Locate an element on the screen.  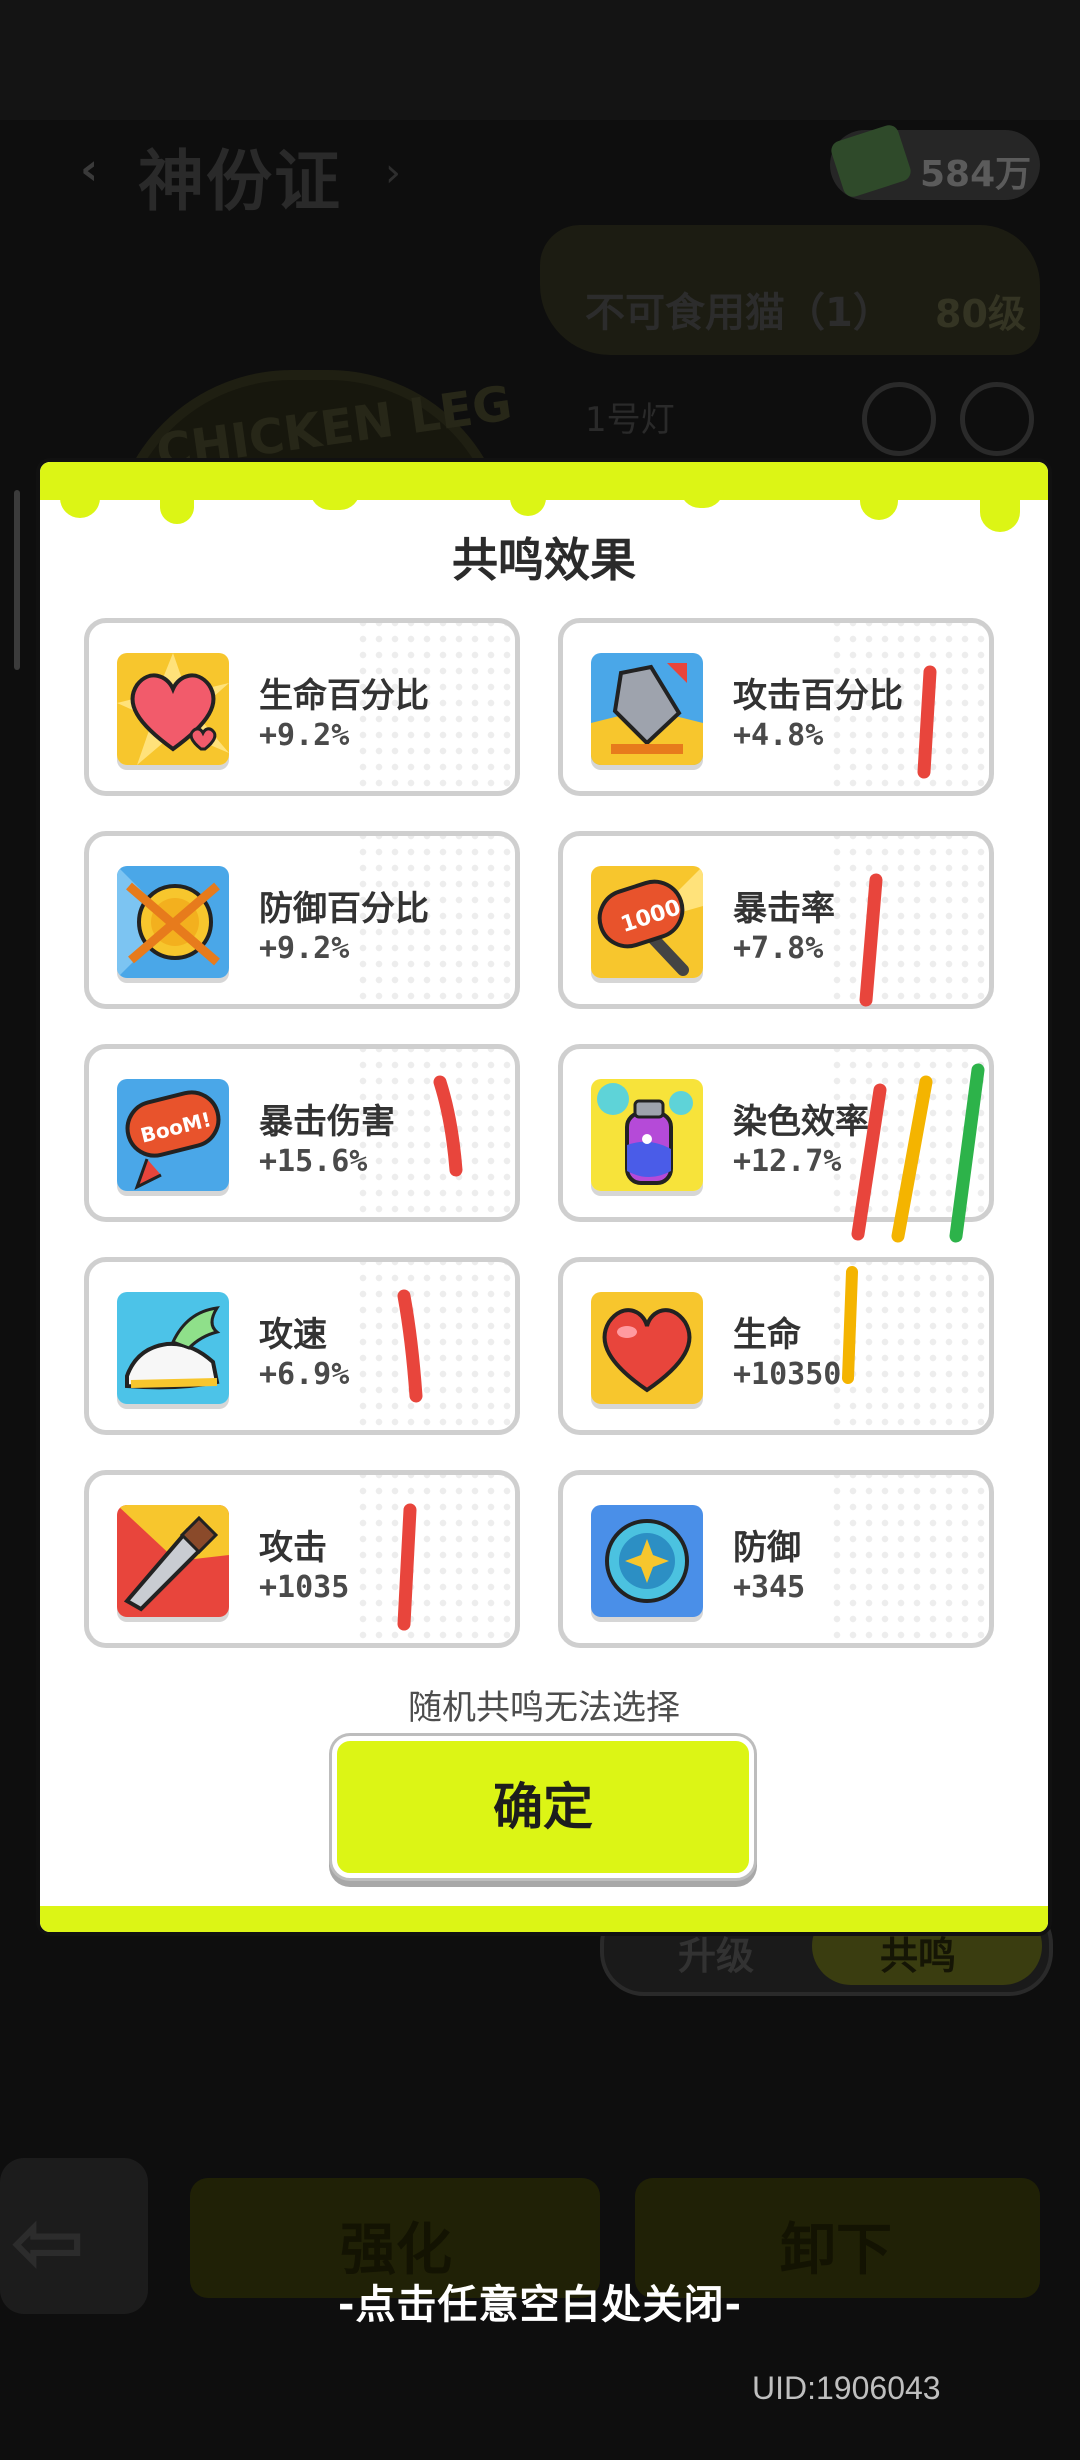
effect-value: +4.8% is located at coordinates (778, 735).